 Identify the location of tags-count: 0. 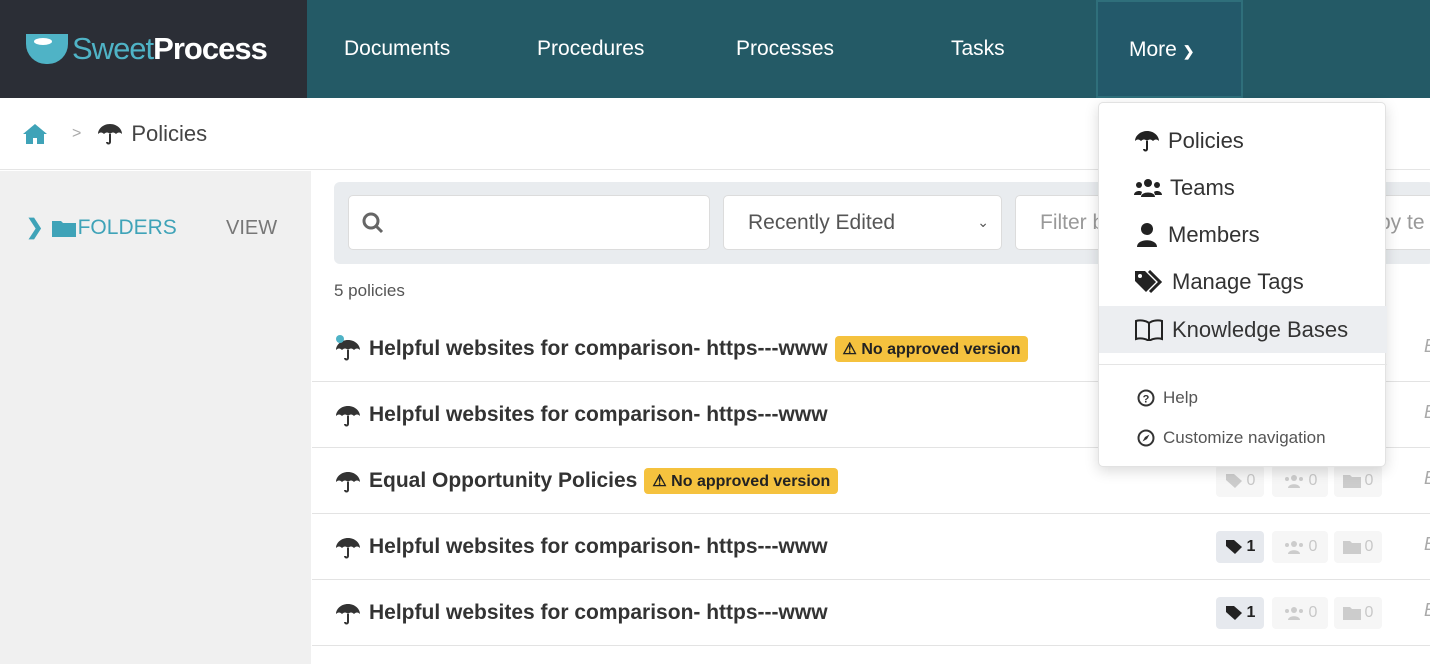
(1240, 481).